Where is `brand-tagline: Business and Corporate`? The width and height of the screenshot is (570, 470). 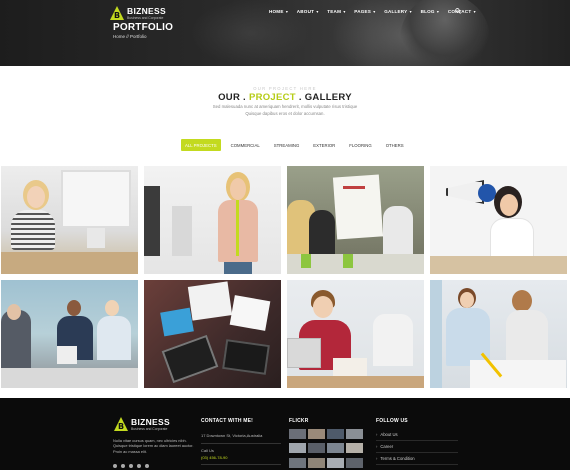
brand-tagline: Business and Corporate is located at coordinates (145, 17).